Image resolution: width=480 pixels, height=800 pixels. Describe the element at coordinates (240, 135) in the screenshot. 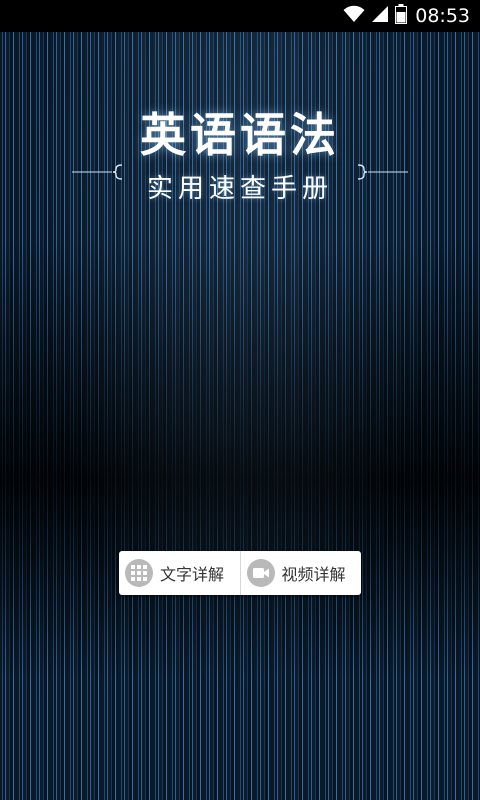

I see `app-title: 英语语法` at that location.